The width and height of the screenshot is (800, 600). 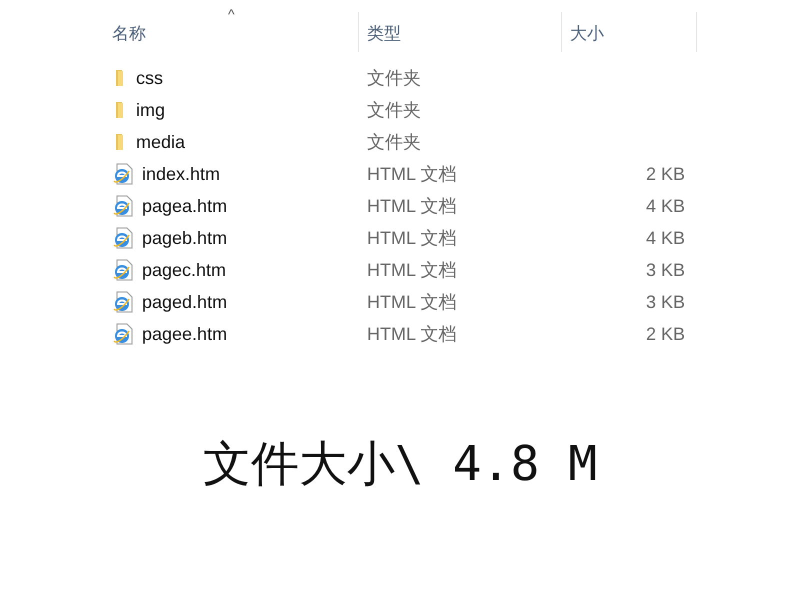 I want to click on file-name: paged.htm, so click(x=185, y=302).